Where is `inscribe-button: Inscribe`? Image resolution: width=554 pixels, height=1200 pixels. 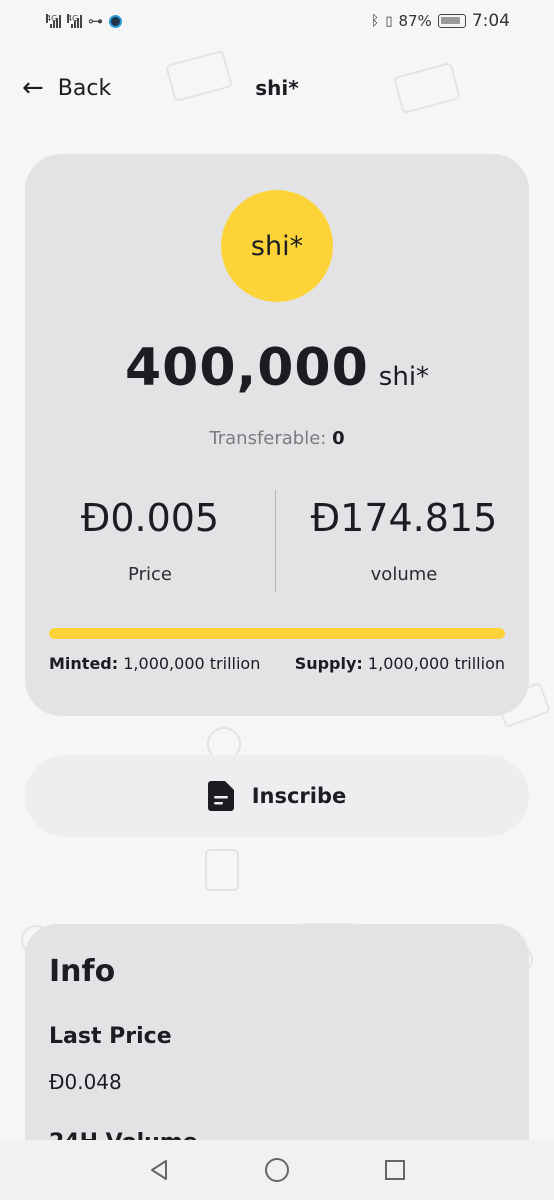 inscribe-button: Inscribe is located at coordinates (277, 796).